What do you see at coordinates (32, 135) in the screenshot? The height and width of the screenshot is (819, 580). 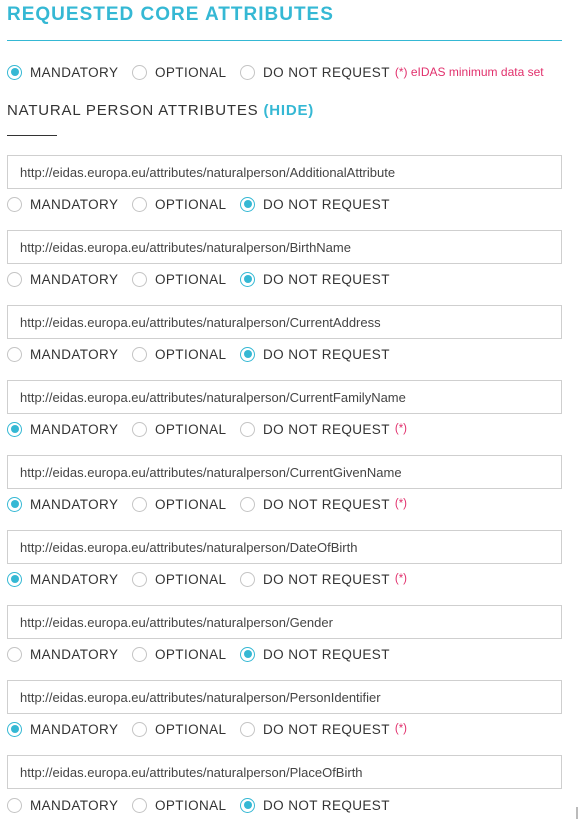 I see `section-divider` at bounding box center [32, 135].